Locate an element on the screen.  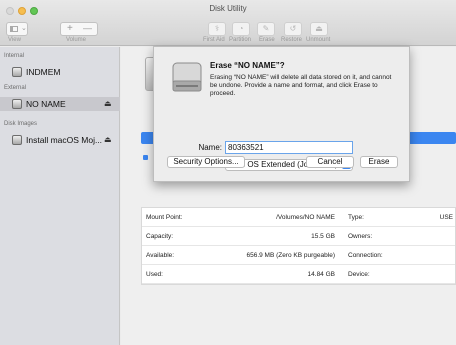
info-value: 656.9 MB (Zero KB purgeable) is located at coordinates (290, 255).